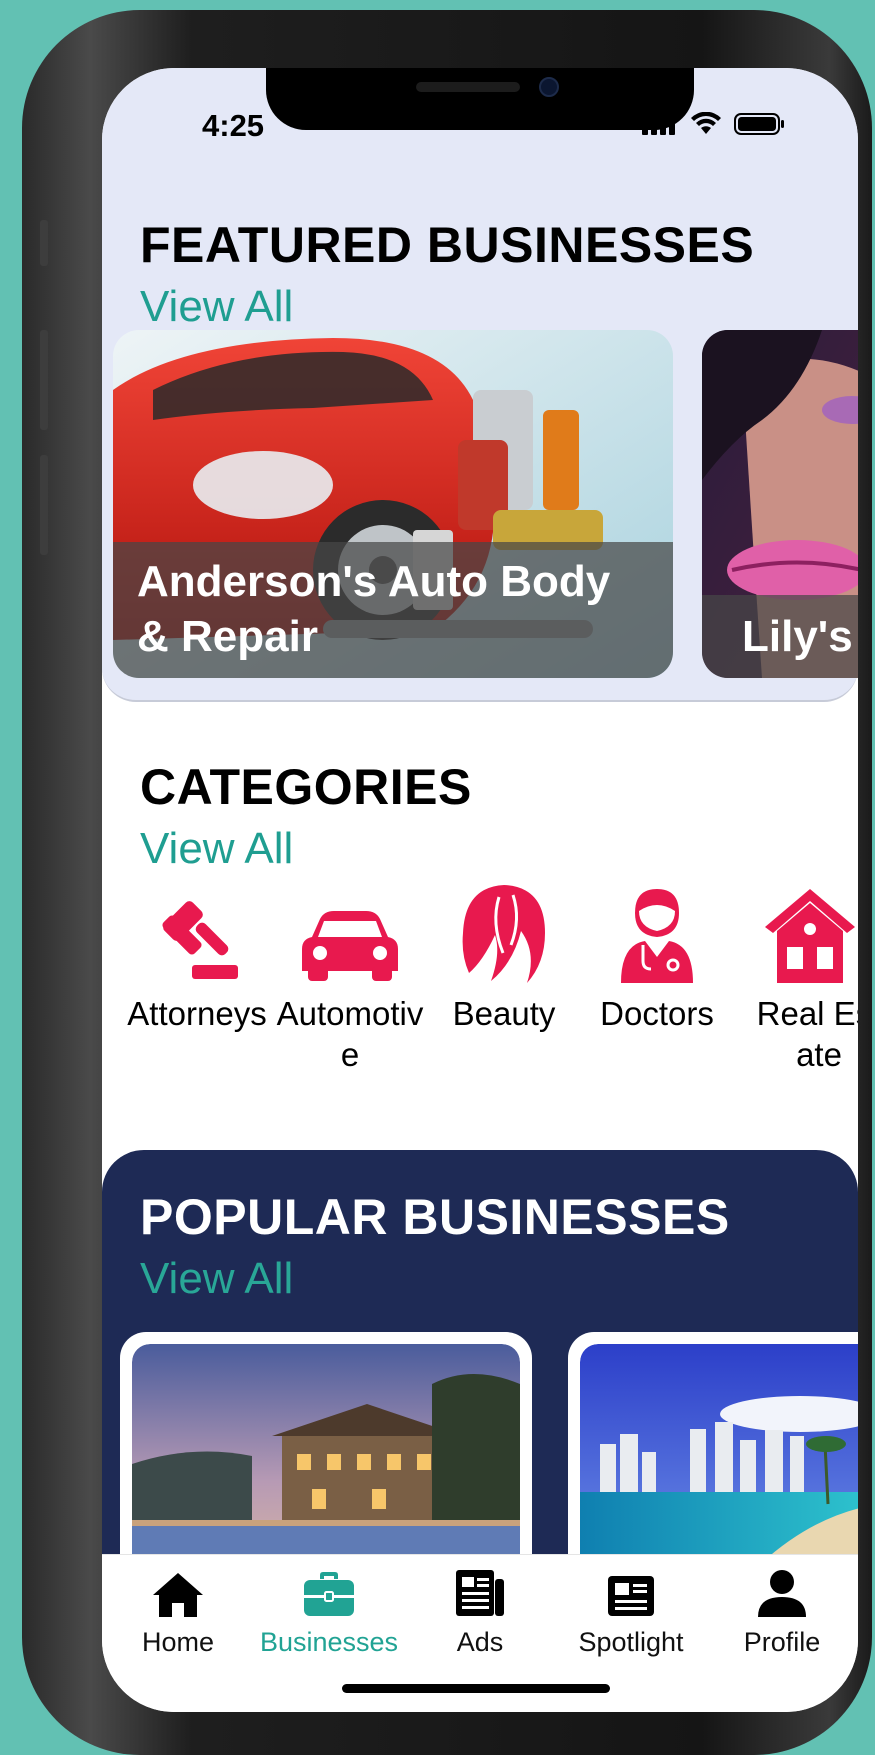  Describe the element at coordinates (631, 1596) in the screenshot. I see `spotlight-icon` at that location.